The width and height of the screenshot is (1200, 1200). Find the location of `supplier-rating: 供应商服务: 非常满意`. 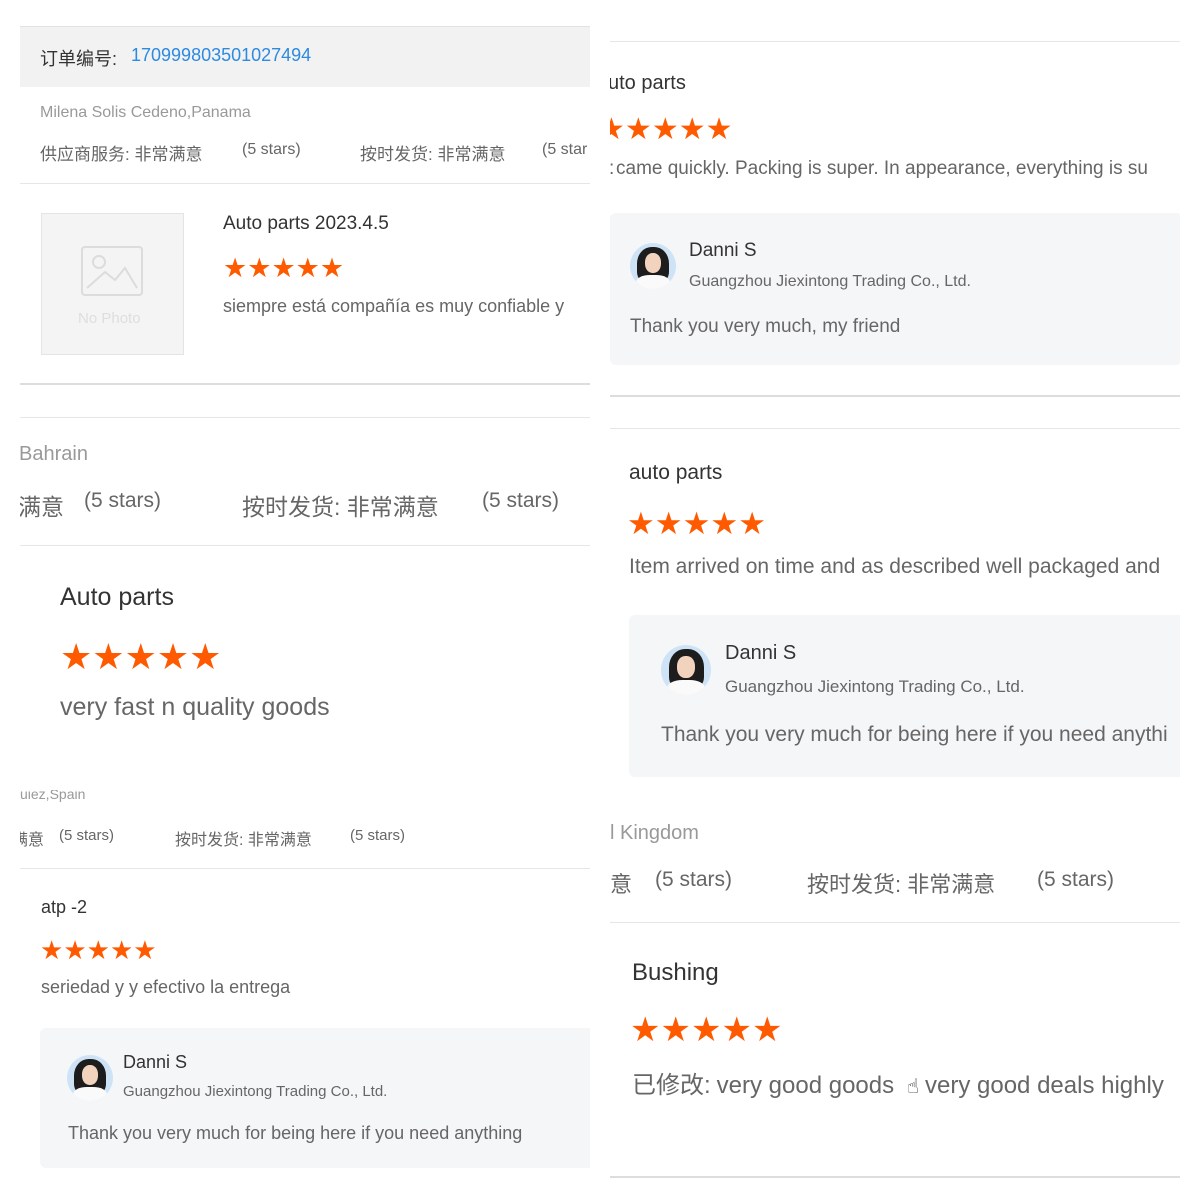

supplier-rating: 供应商服务: 非常满意 is located at coordinates (121, 154).